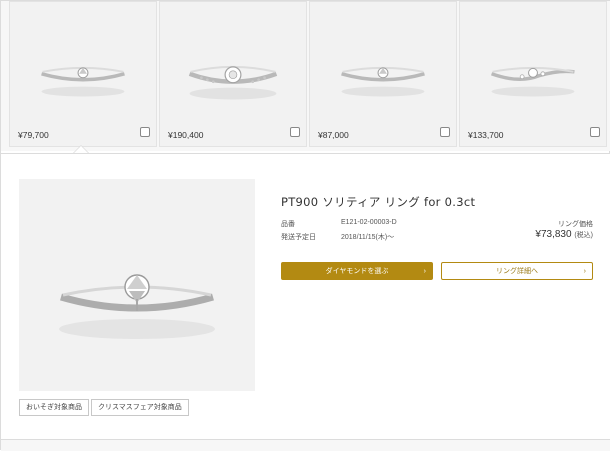 This screenshot has height=451, width=610. What do you see at coordinates (368, 237) in the screenshot?
I see `ship-date-value: 2018/11/15(木)〜` at bounding box center [368, 237].